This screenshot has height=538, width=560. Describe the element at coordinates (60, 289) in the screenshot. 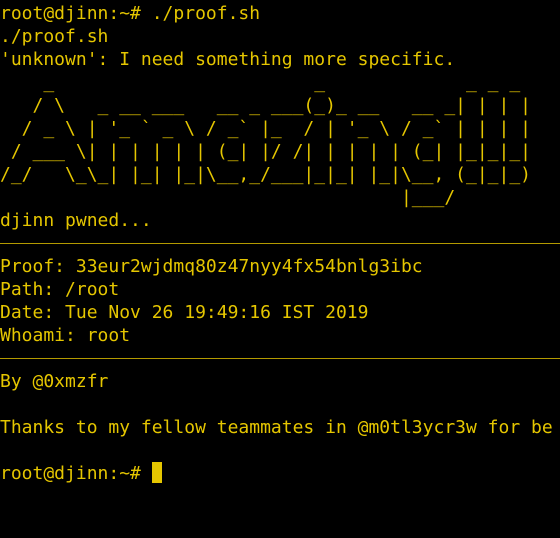

I see `path-line: Path: /root` at that location.